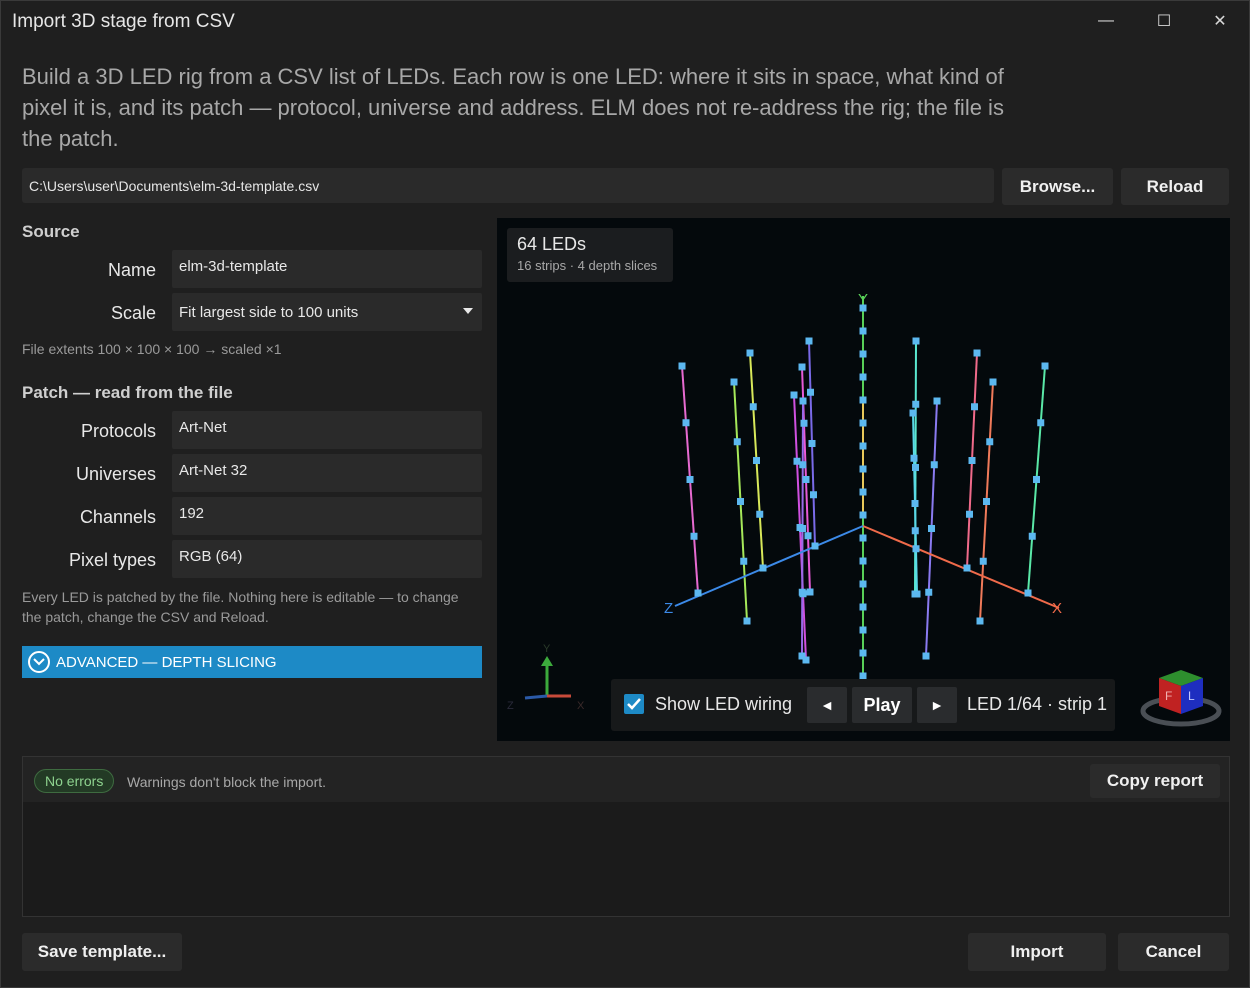 The height and width of the screenshot is (988, 1250). What do you see at coordinates (625, 21) in the screenshot?
I see `title-bar: Import 3D stage from CSV — ☐ ✕` at bounding box center [625, 21].